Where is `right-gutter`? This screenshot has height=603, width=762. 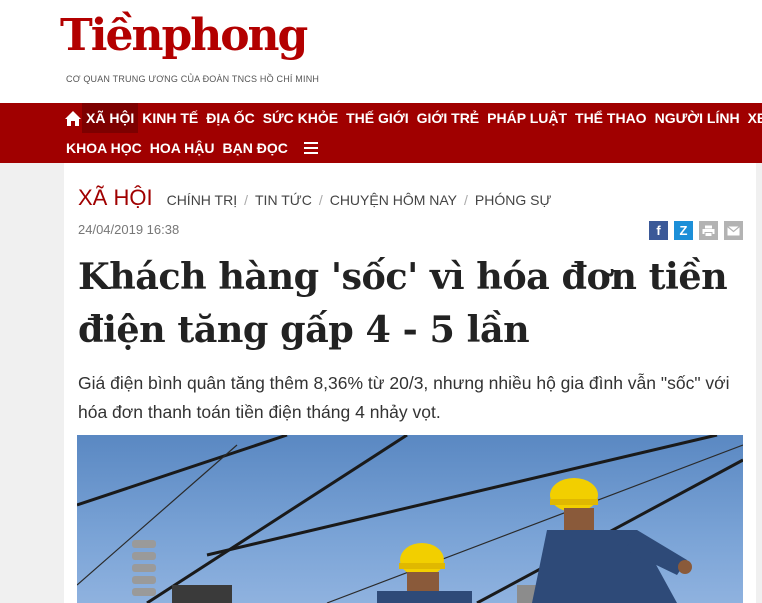 right-gutter is located at coordinates (759, 383).